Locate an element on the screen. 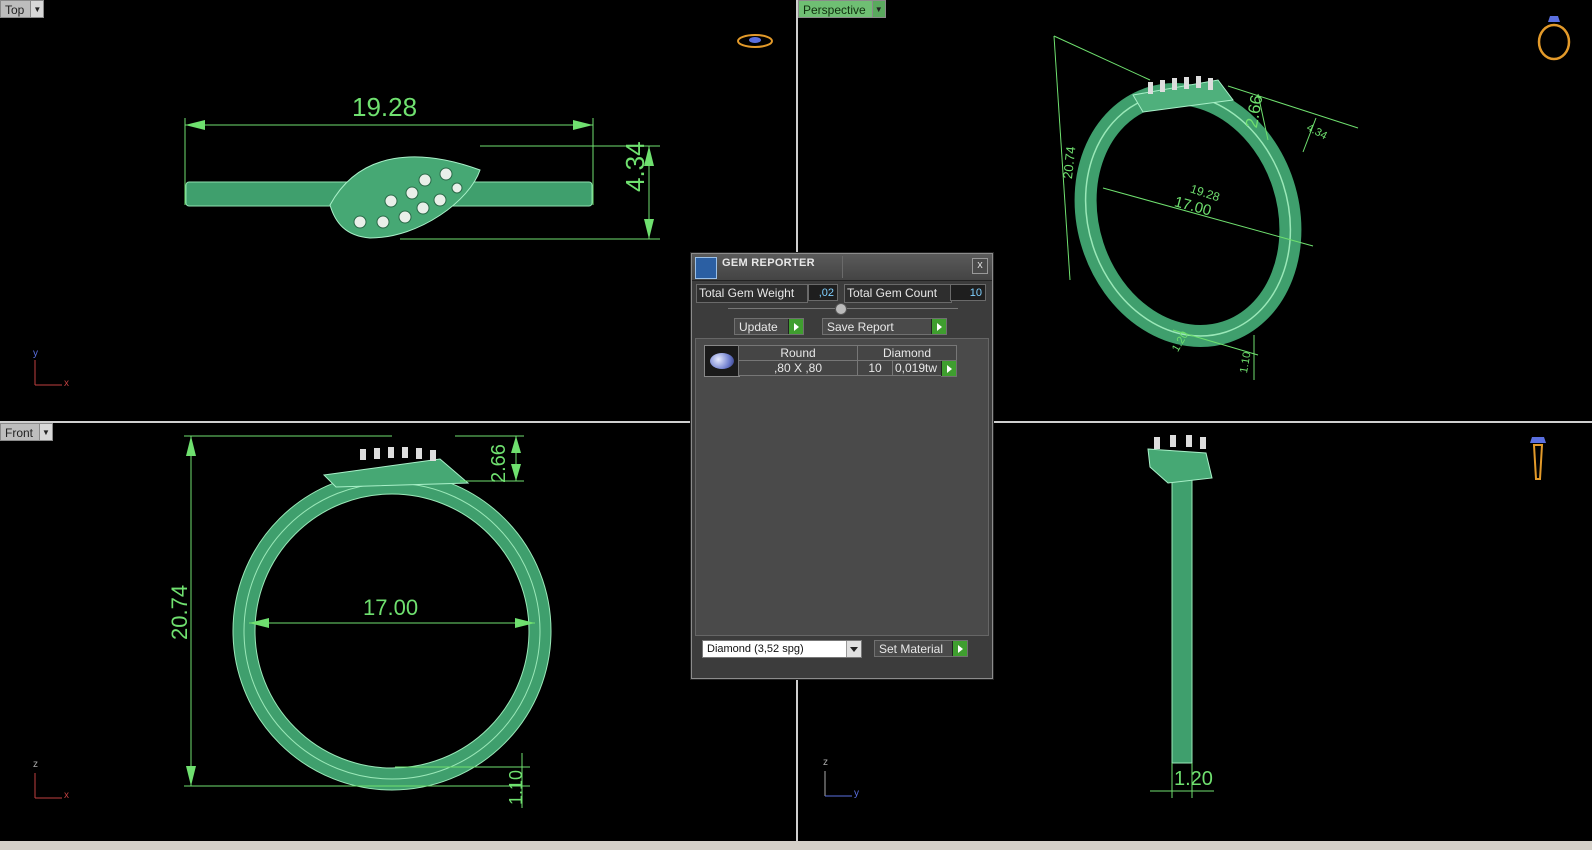  set-material-button: Set Material is located at coordinates (921, 648).